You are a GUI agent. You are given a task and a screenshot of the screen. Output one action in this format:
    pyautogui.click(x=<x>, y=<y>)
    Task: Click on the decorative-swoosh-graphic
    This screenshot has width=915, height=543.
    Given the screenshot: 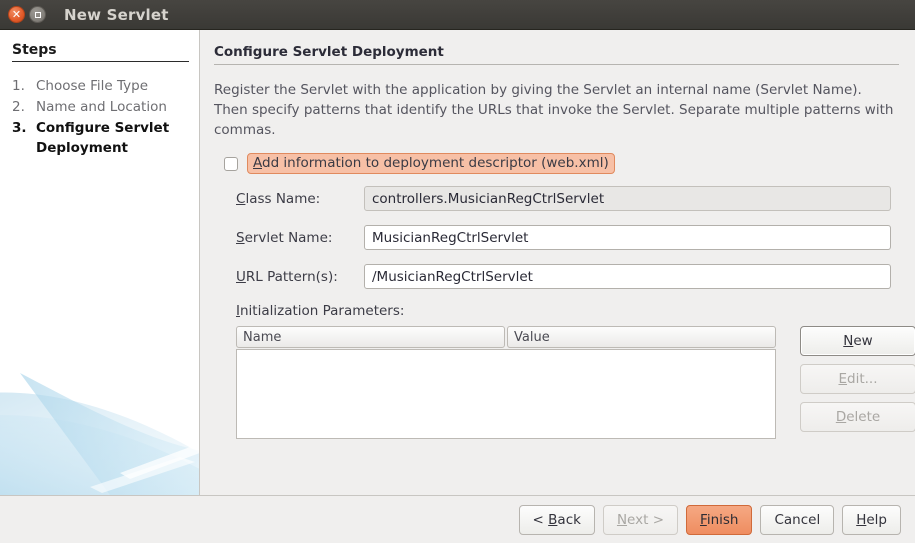 What is the action you would take?
    pyautogui.click(x=99, y=434)
    